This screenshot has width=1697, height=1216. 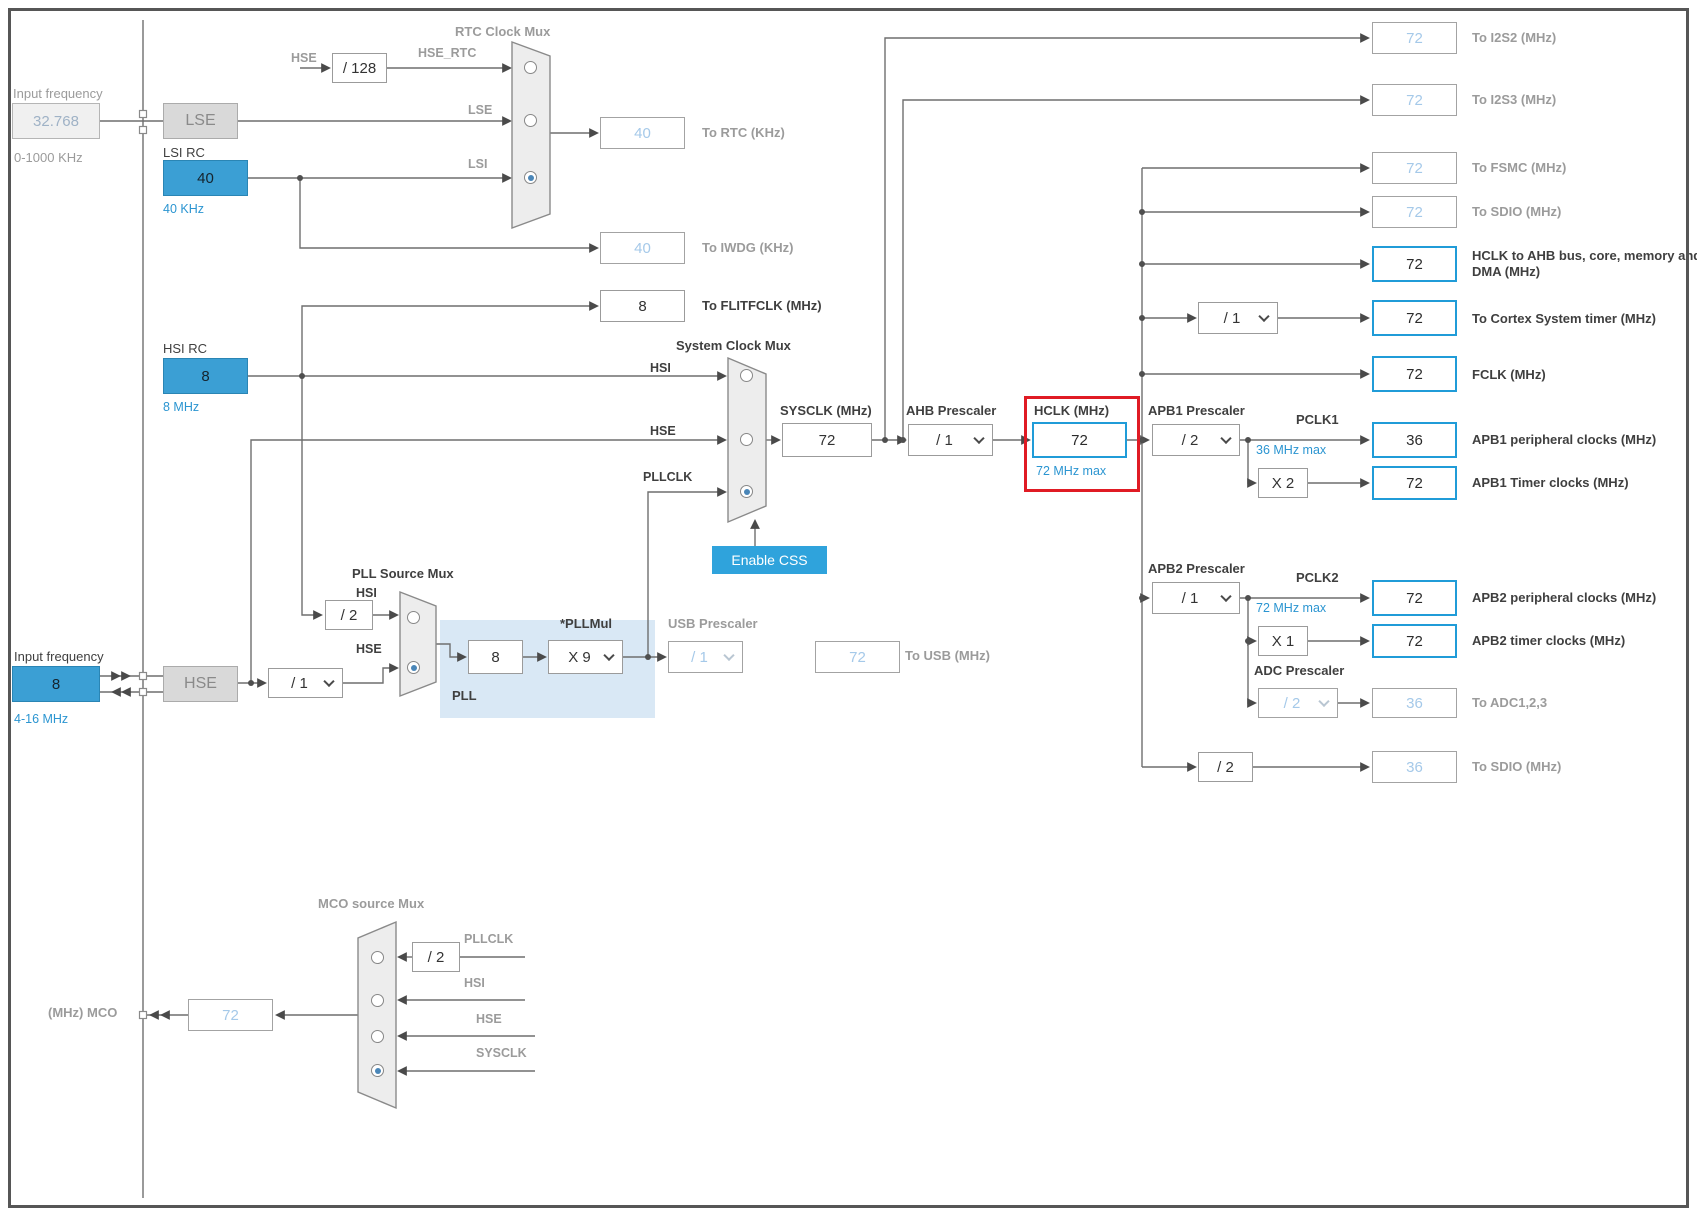 What do you see at coordinates (733, 345) in the screenshot?
I see `system-mux-title: System Clock Mux` at bounding box center [733, 345].